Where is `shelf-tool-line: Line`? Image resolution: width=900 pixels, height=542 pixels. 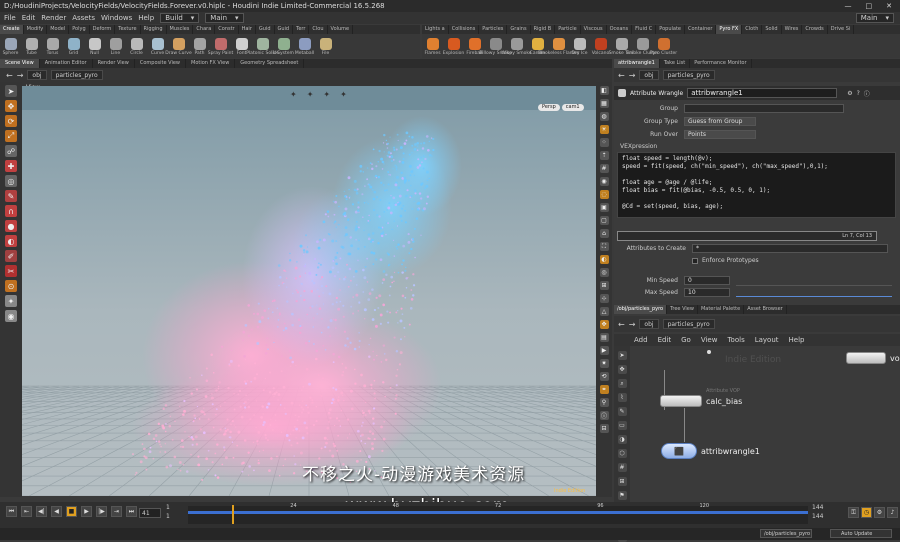
shelf-tool-line: Line is located at coordinates (115, 46).